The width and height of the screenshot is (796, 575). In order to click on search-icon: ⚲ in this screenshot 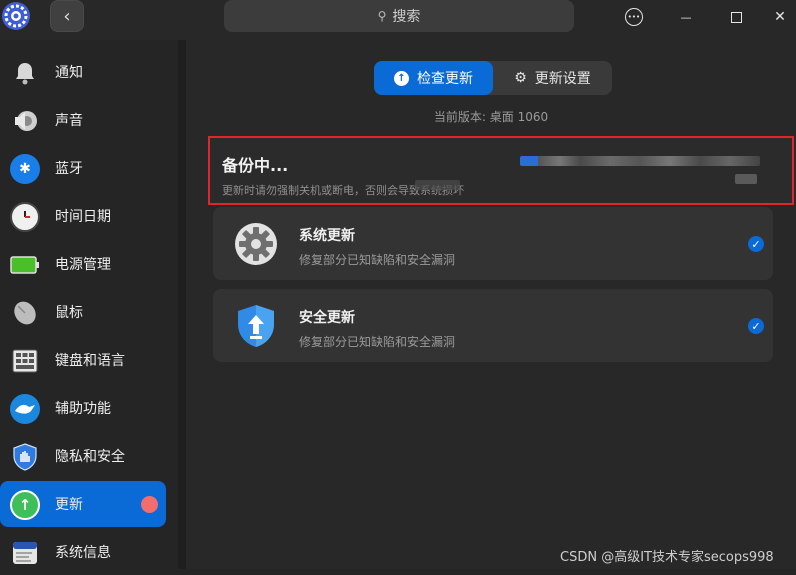, I will do `click(382, 16)`.